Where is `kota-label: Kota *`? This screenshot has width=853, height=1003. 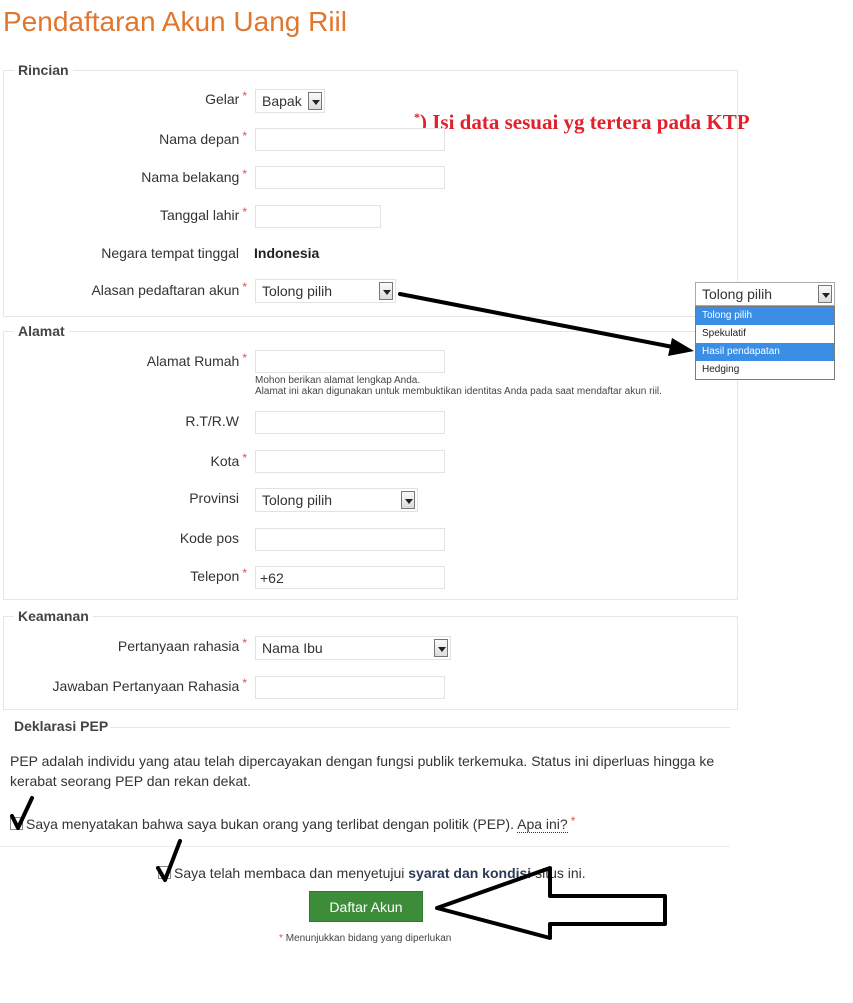
kota-label: Kota * is located at coordinates (228, 460).